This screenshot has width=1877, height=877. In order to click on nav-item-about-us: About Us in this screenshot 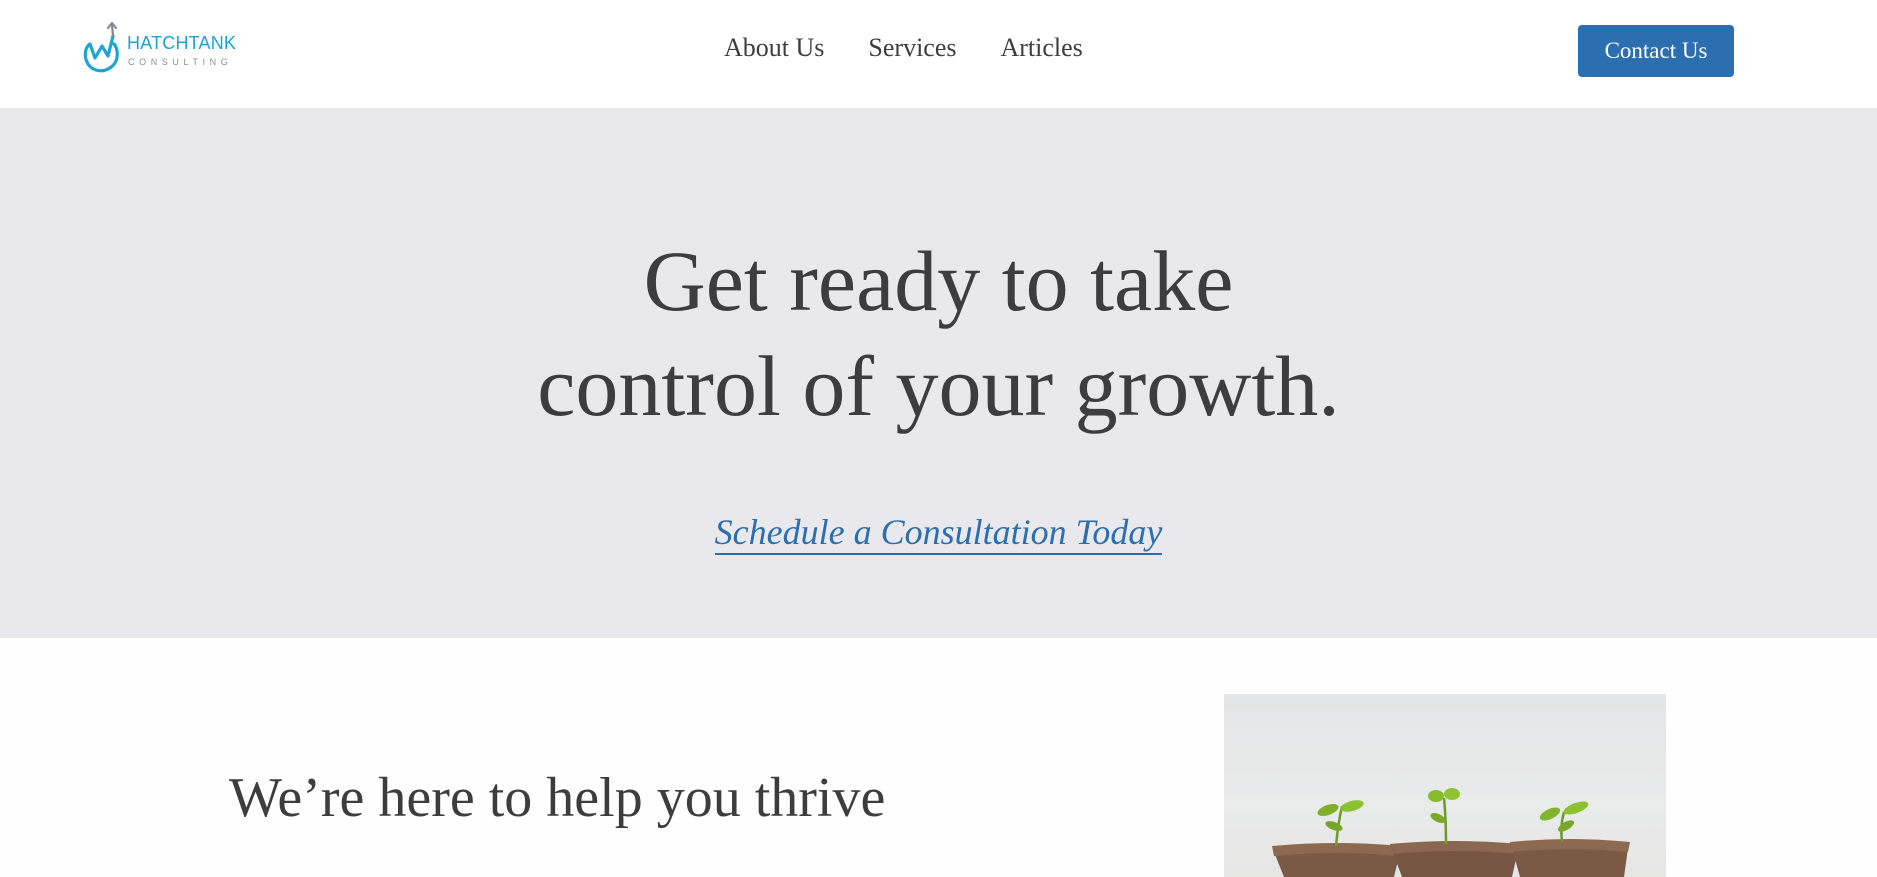, I will do `click(774, 48)`.